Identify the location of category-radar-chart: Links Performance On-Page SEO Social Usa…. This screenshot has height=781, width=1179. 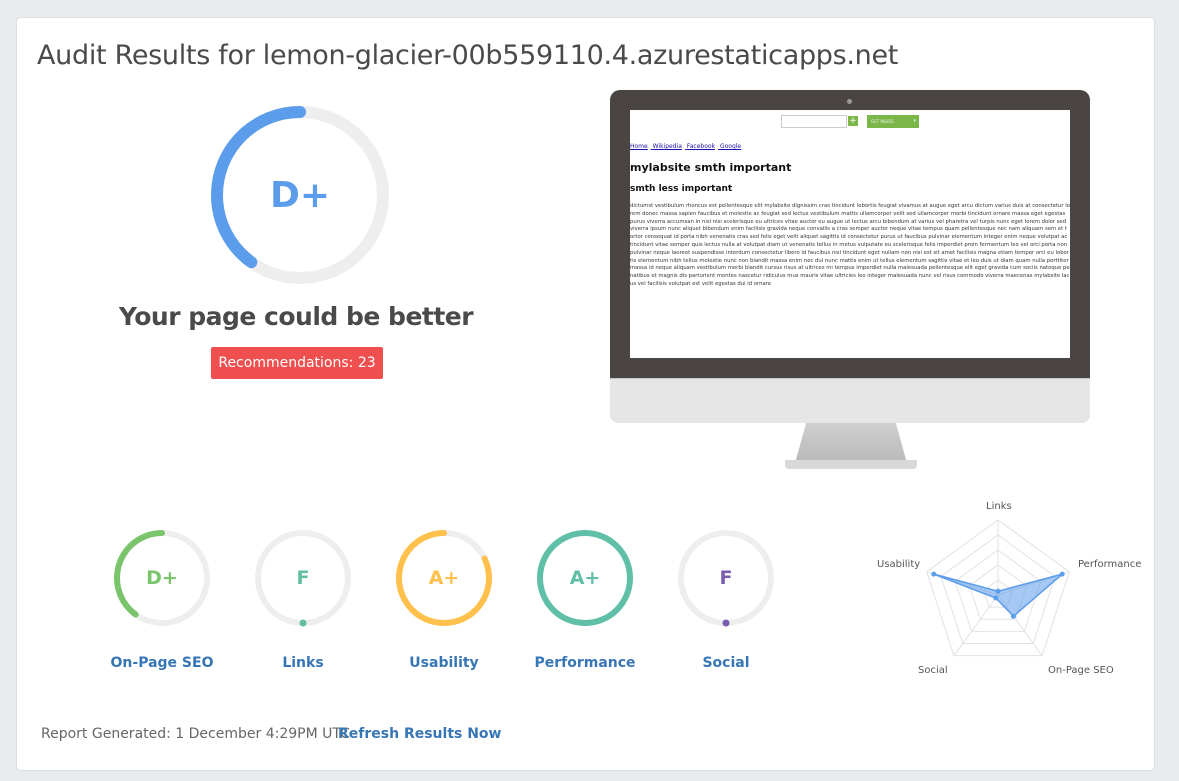
(1010, 590).